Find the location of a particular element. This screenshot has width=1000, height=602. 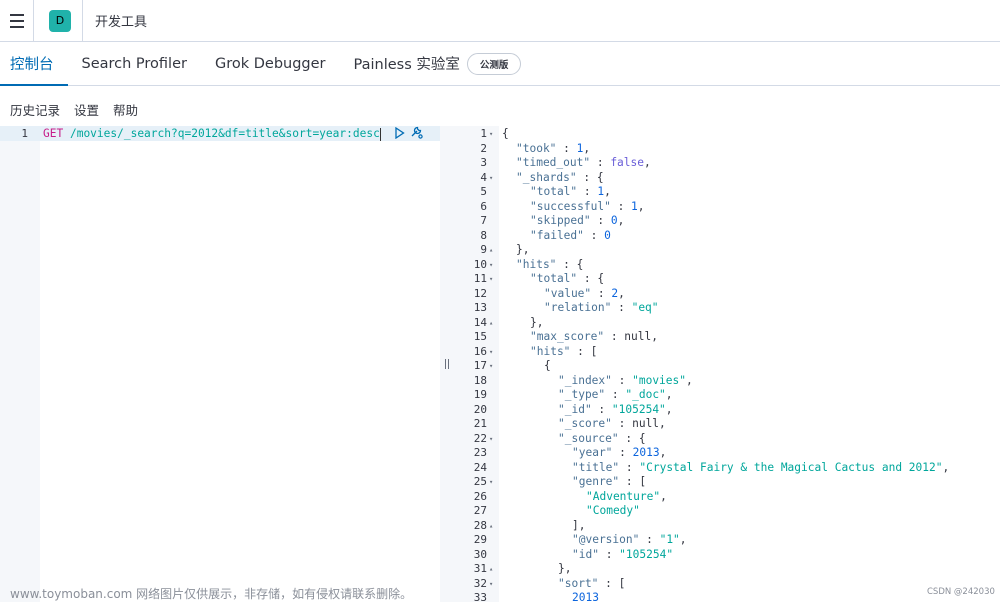

output-line-number: 18 is located at coordinates (480, 380).